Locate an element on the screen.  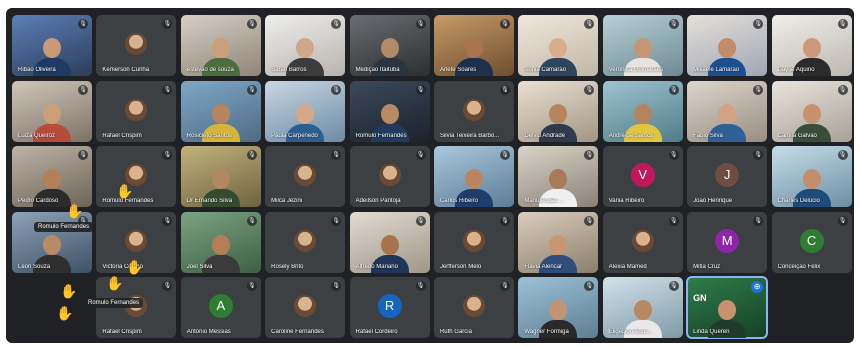
participant-tile: 🎙 Rosely Brito is located at coordinates (305, 242).